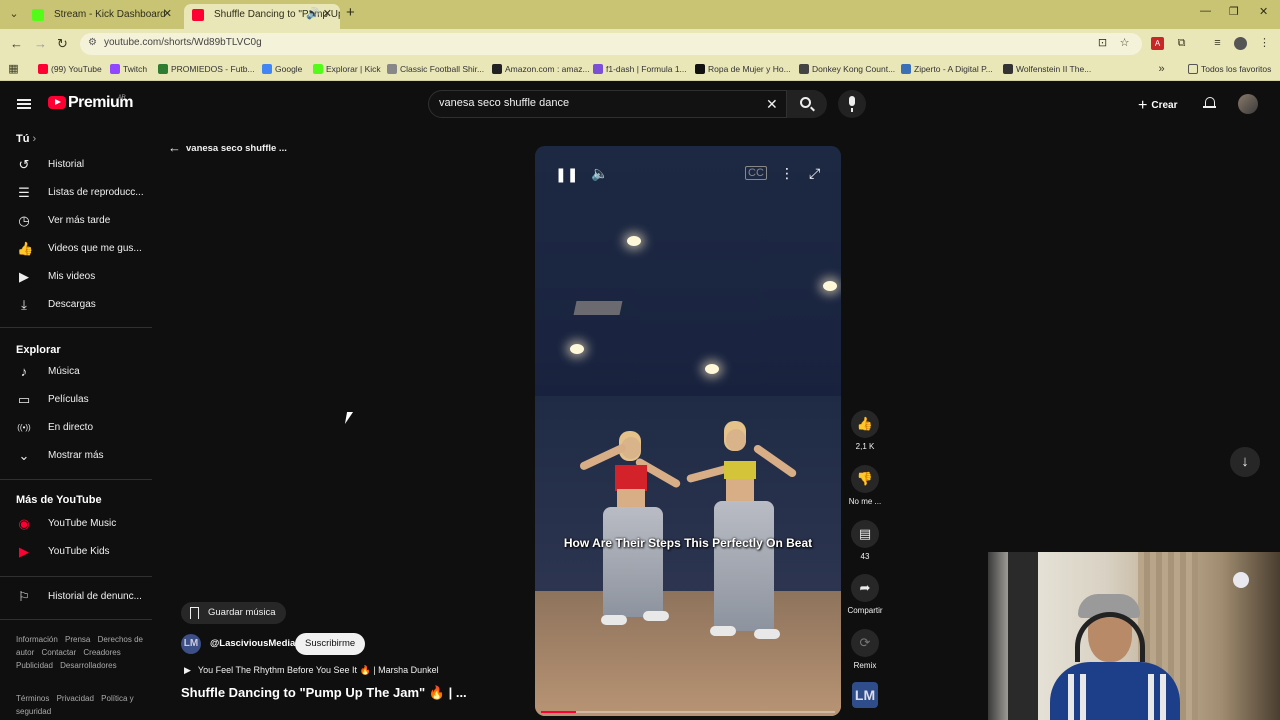  What do you see at coordinates (1240, 43) in the screenshot?
I see `profile-avatar` at bounding box center [1240, 43].